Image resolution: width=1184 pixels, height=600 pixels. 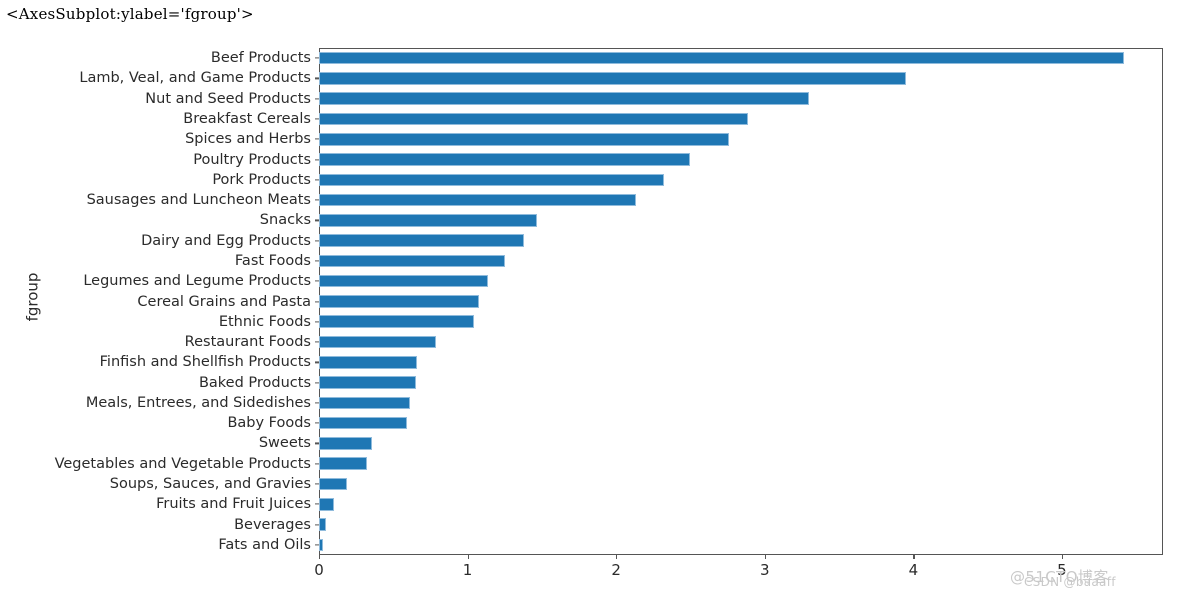 What do you see at coordinates (224, 301) in the screenshot?
I see `y-axis-tick-label: Cereal Grains and Pasta` at bounding box center [224, 301].